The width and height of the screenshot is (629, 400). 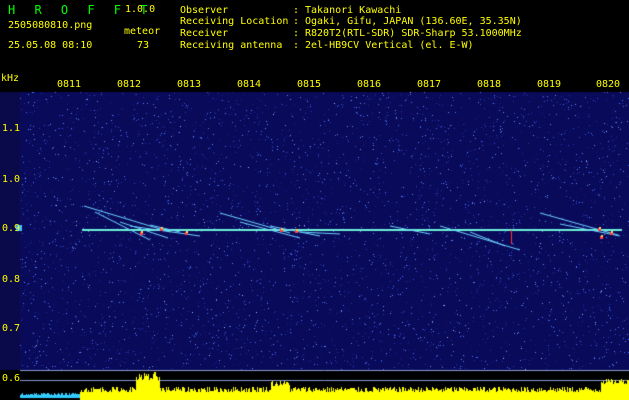 I want to click on meteor-label: meteor, so click(x=142, y=31).